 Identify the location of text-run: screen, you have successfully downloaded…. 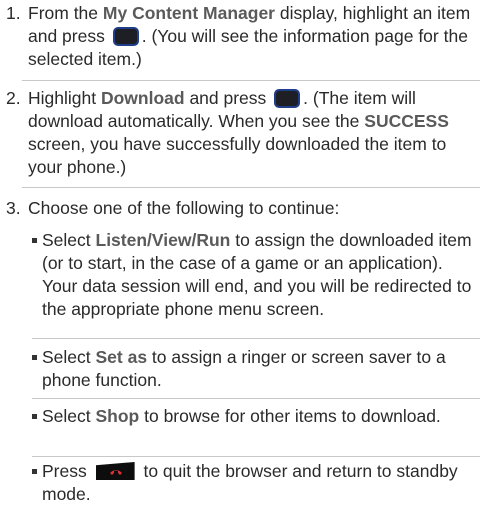
(237, 155).